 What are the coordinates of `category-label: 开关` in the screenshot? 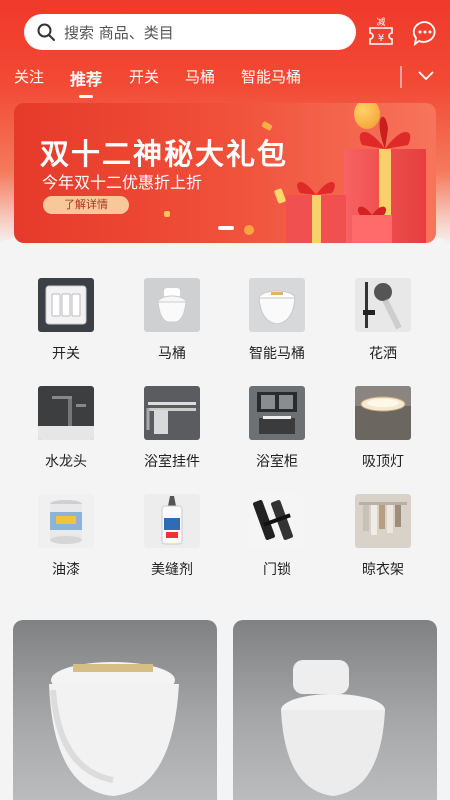 It's located at (66, 354).